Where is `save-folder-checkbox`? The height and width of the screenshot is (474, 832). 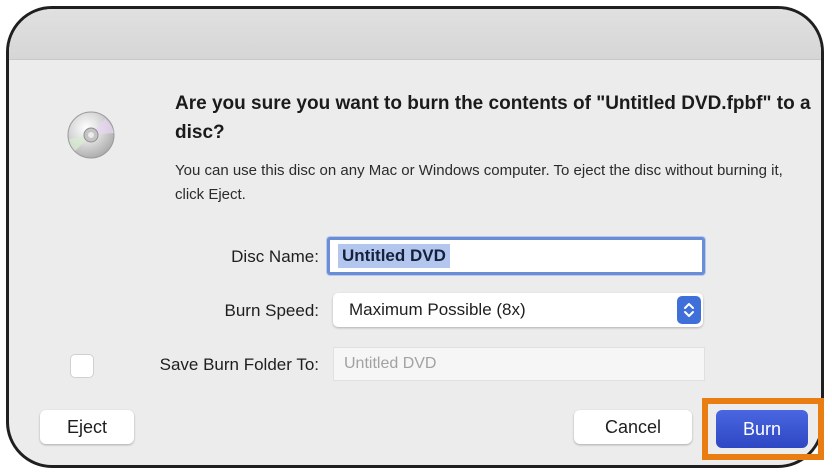
save-folder-checkbox is located at coordinates (82, 366).